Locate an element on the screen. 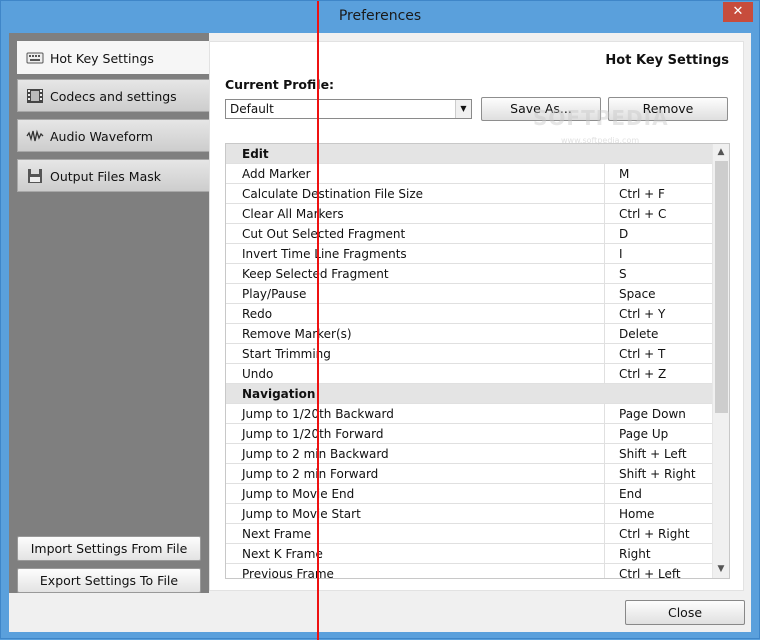 This screenshot has height=640, width=760. hotkey-action: Next K Frame is located at coordinates (282, 554).